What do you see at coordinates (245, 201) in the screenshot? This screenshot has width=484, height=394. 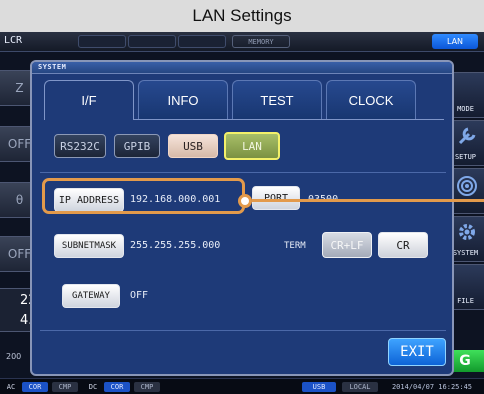 I see `callout-dot` at bounding box center [245, 201].